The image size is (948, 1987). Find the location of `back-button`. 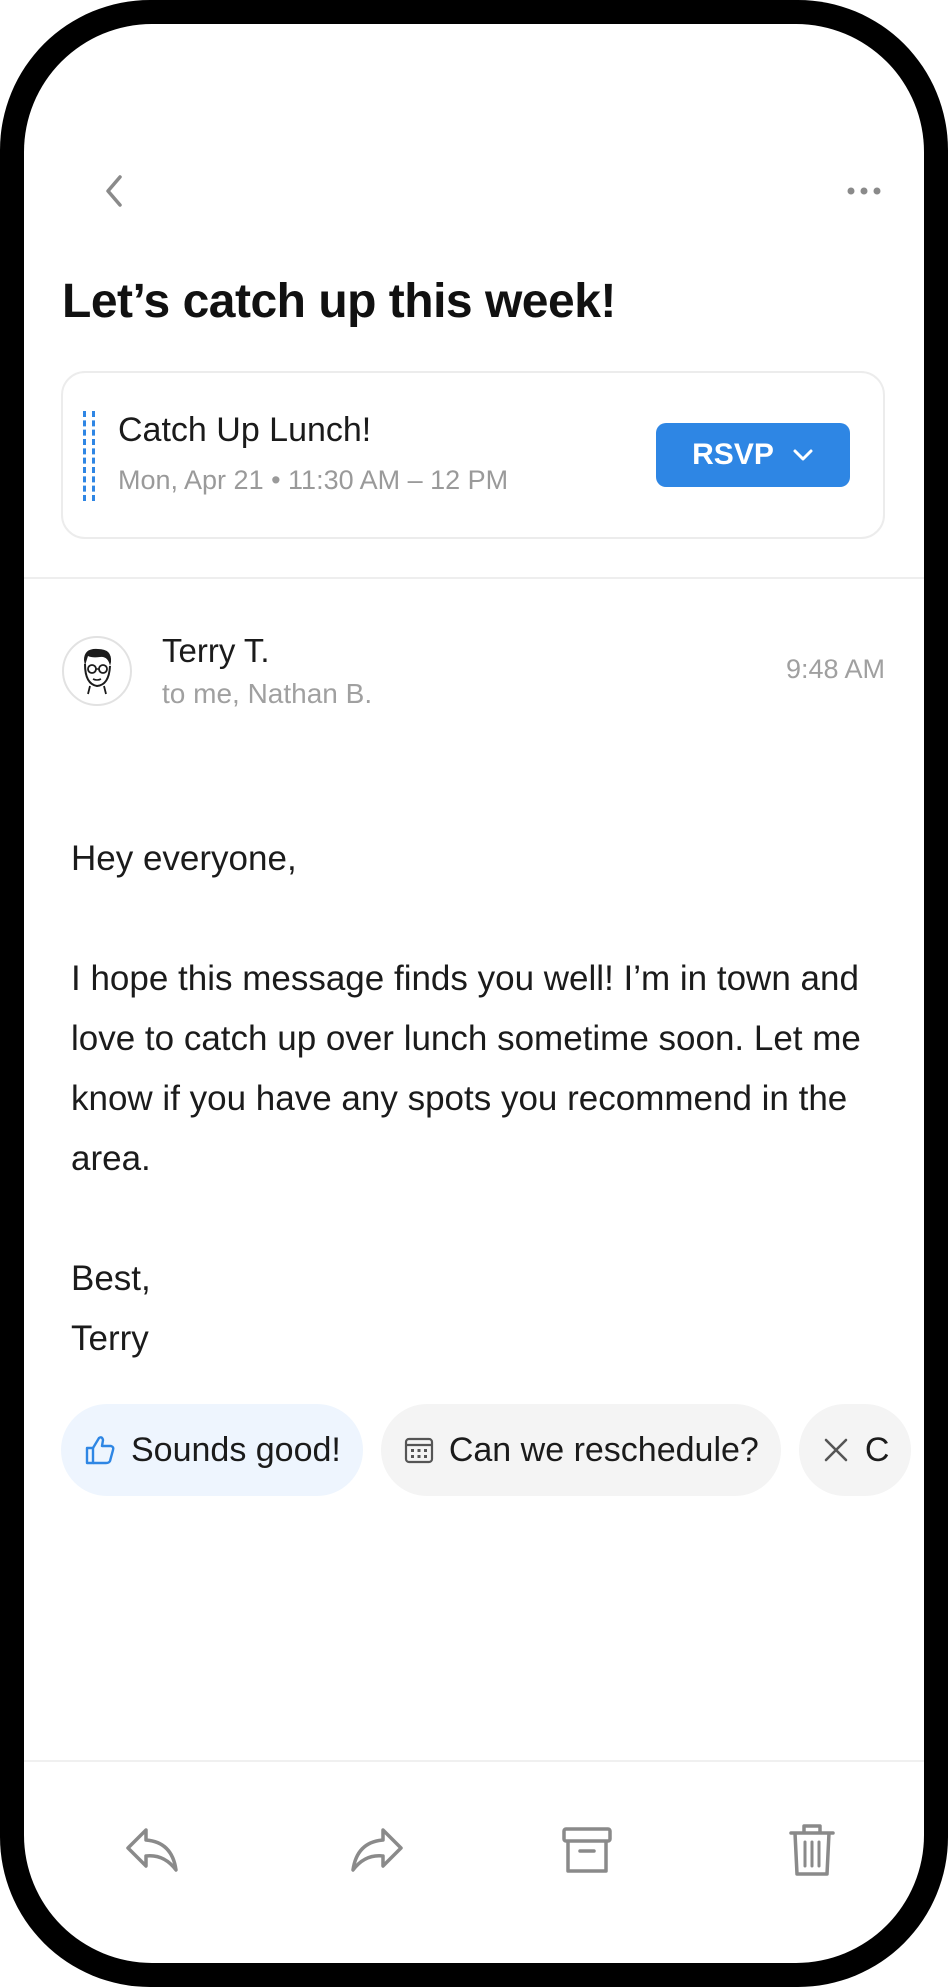

back-button is located at coordinates (114, 191).